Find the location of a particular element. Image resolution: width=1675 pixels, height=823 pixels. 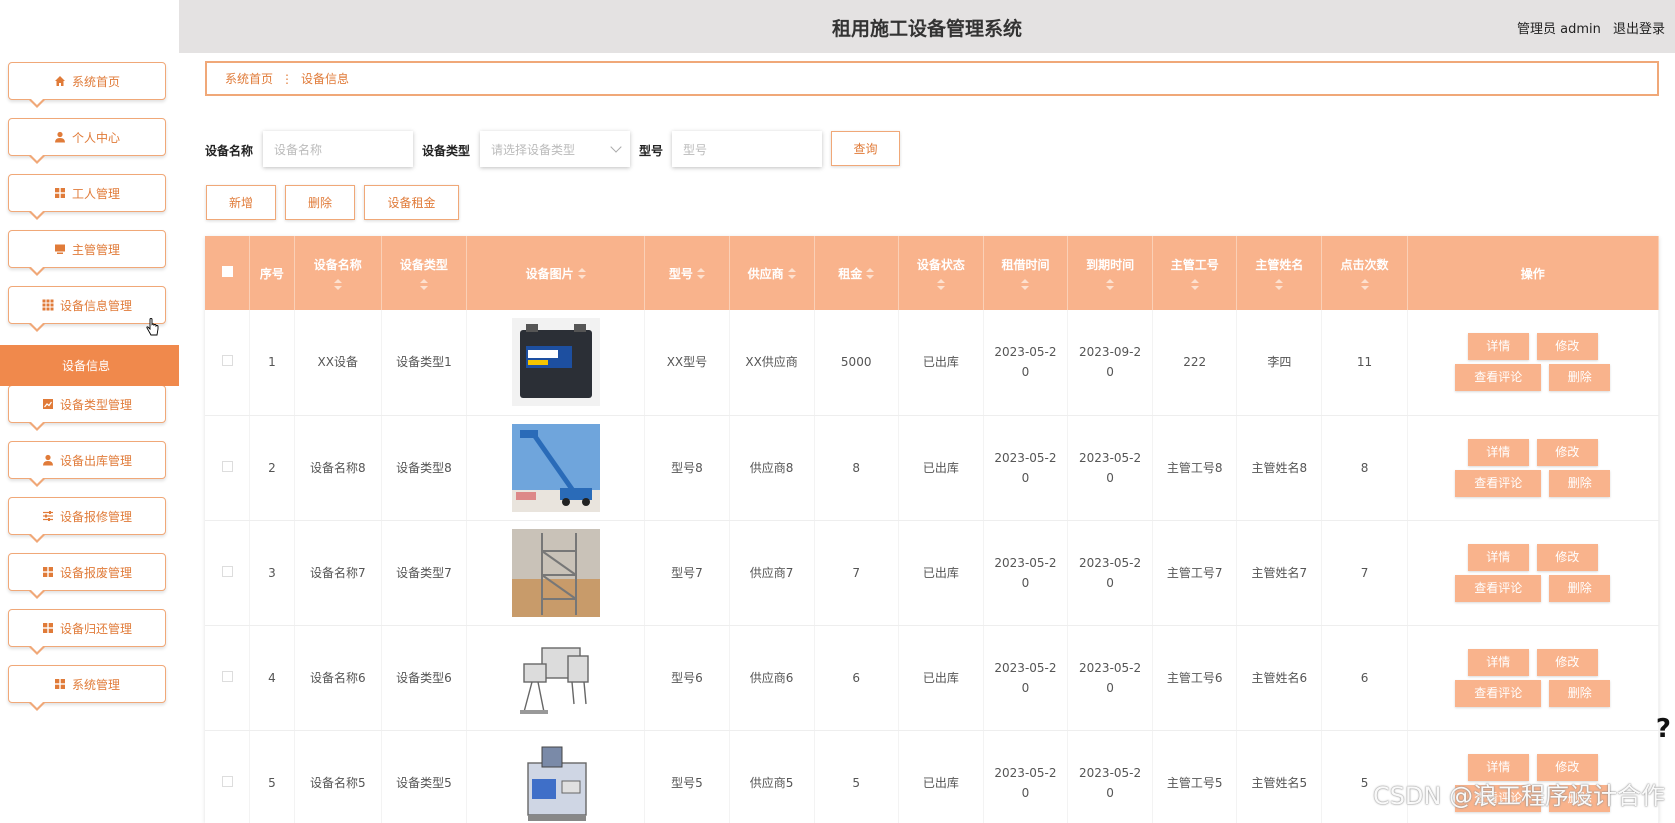

sidebar-item-3: 工人管理 is located at coordinates (87, 197).